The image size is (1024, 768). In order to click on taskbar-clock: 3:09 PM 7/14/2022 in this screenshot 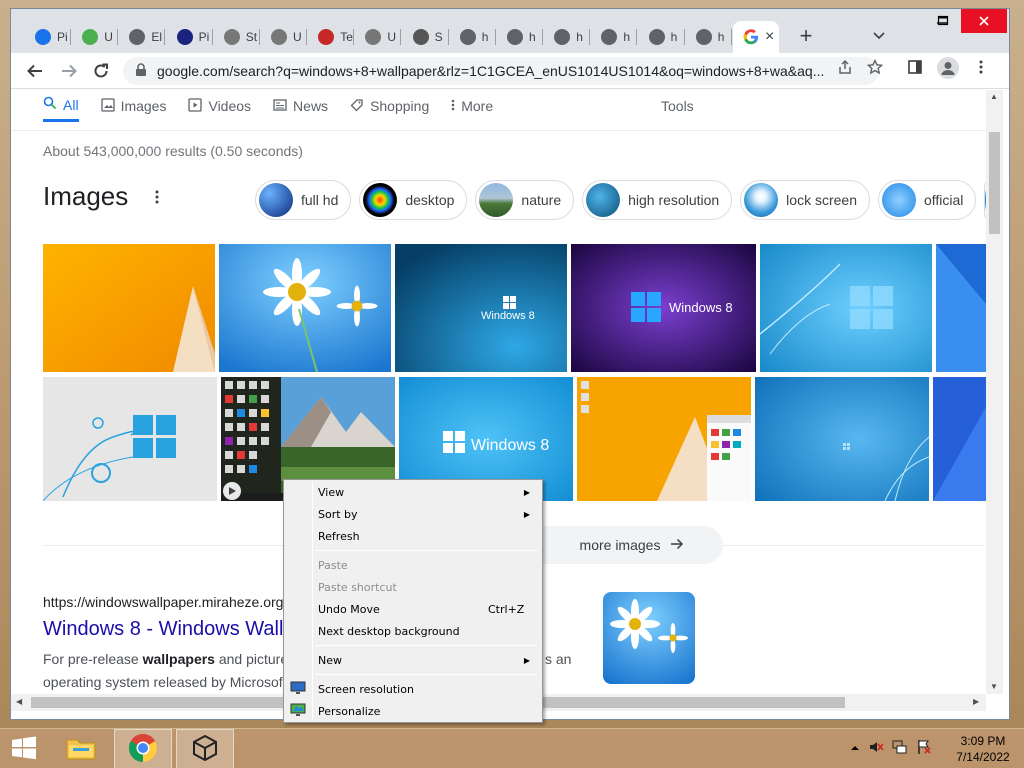, I will do `click(983, 749)`.